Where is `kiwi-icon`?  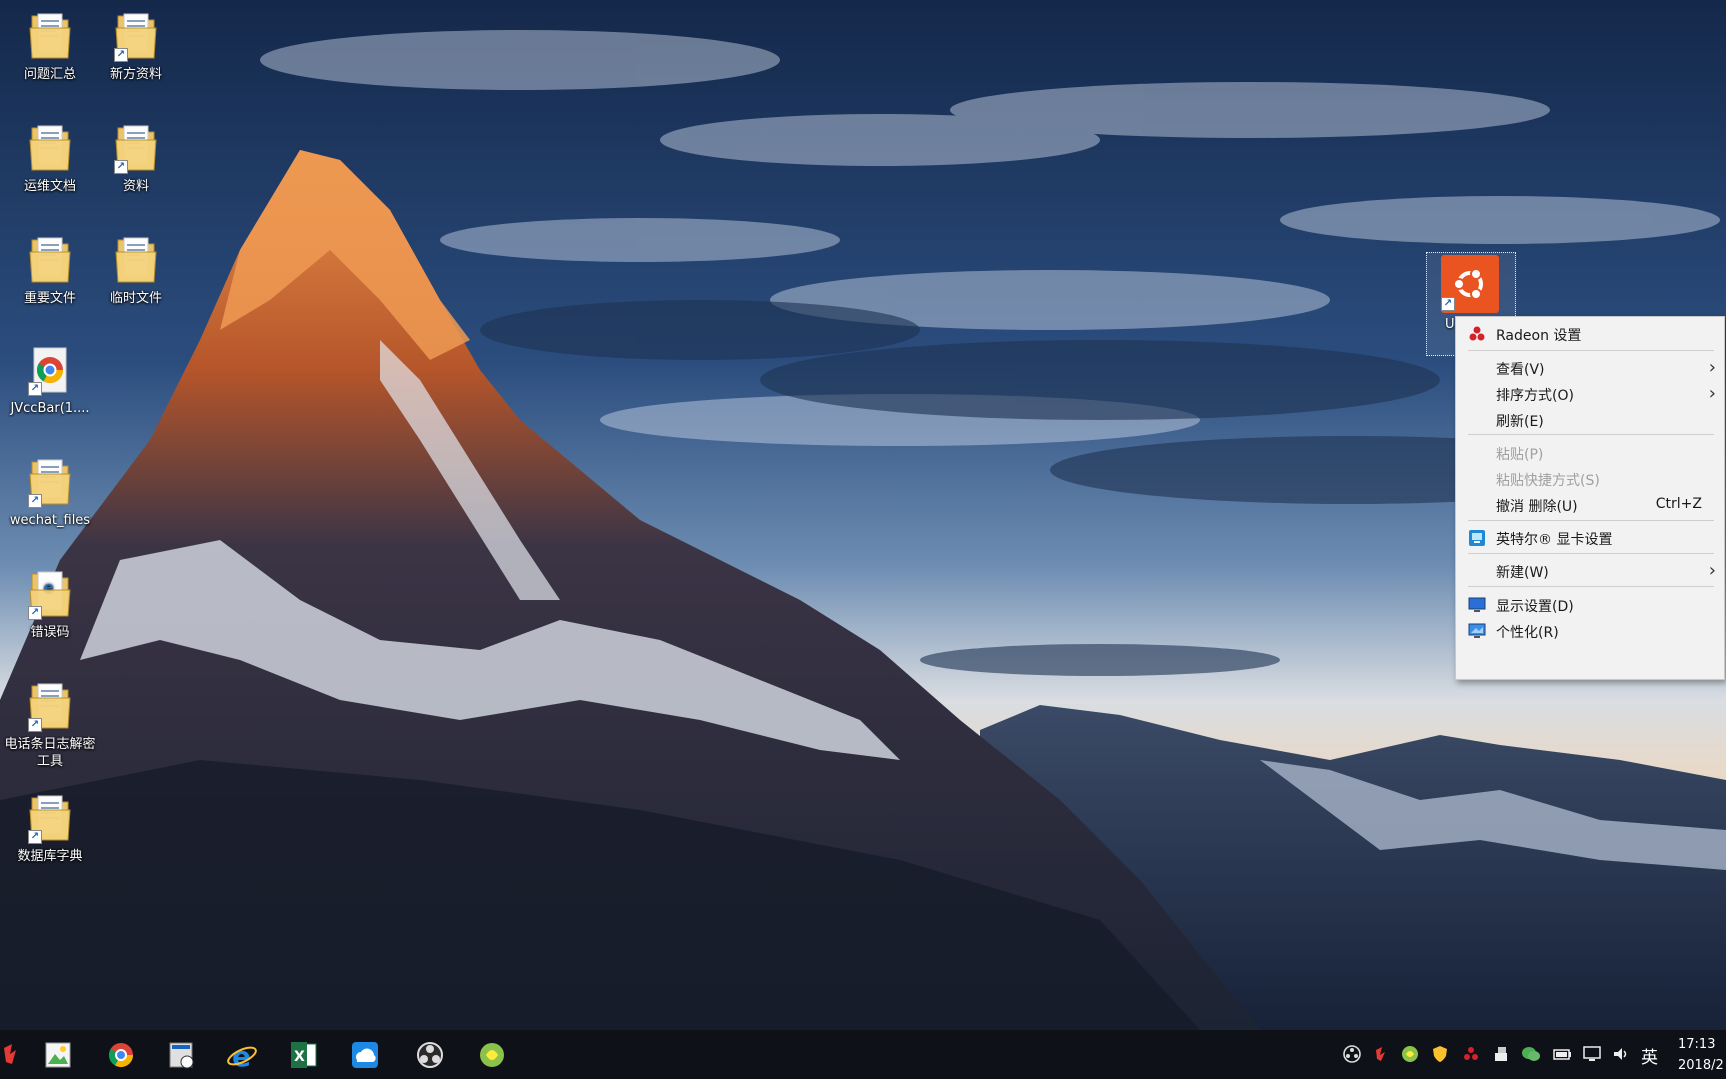
kiwi-icon is located at coordinates (492, 1055).